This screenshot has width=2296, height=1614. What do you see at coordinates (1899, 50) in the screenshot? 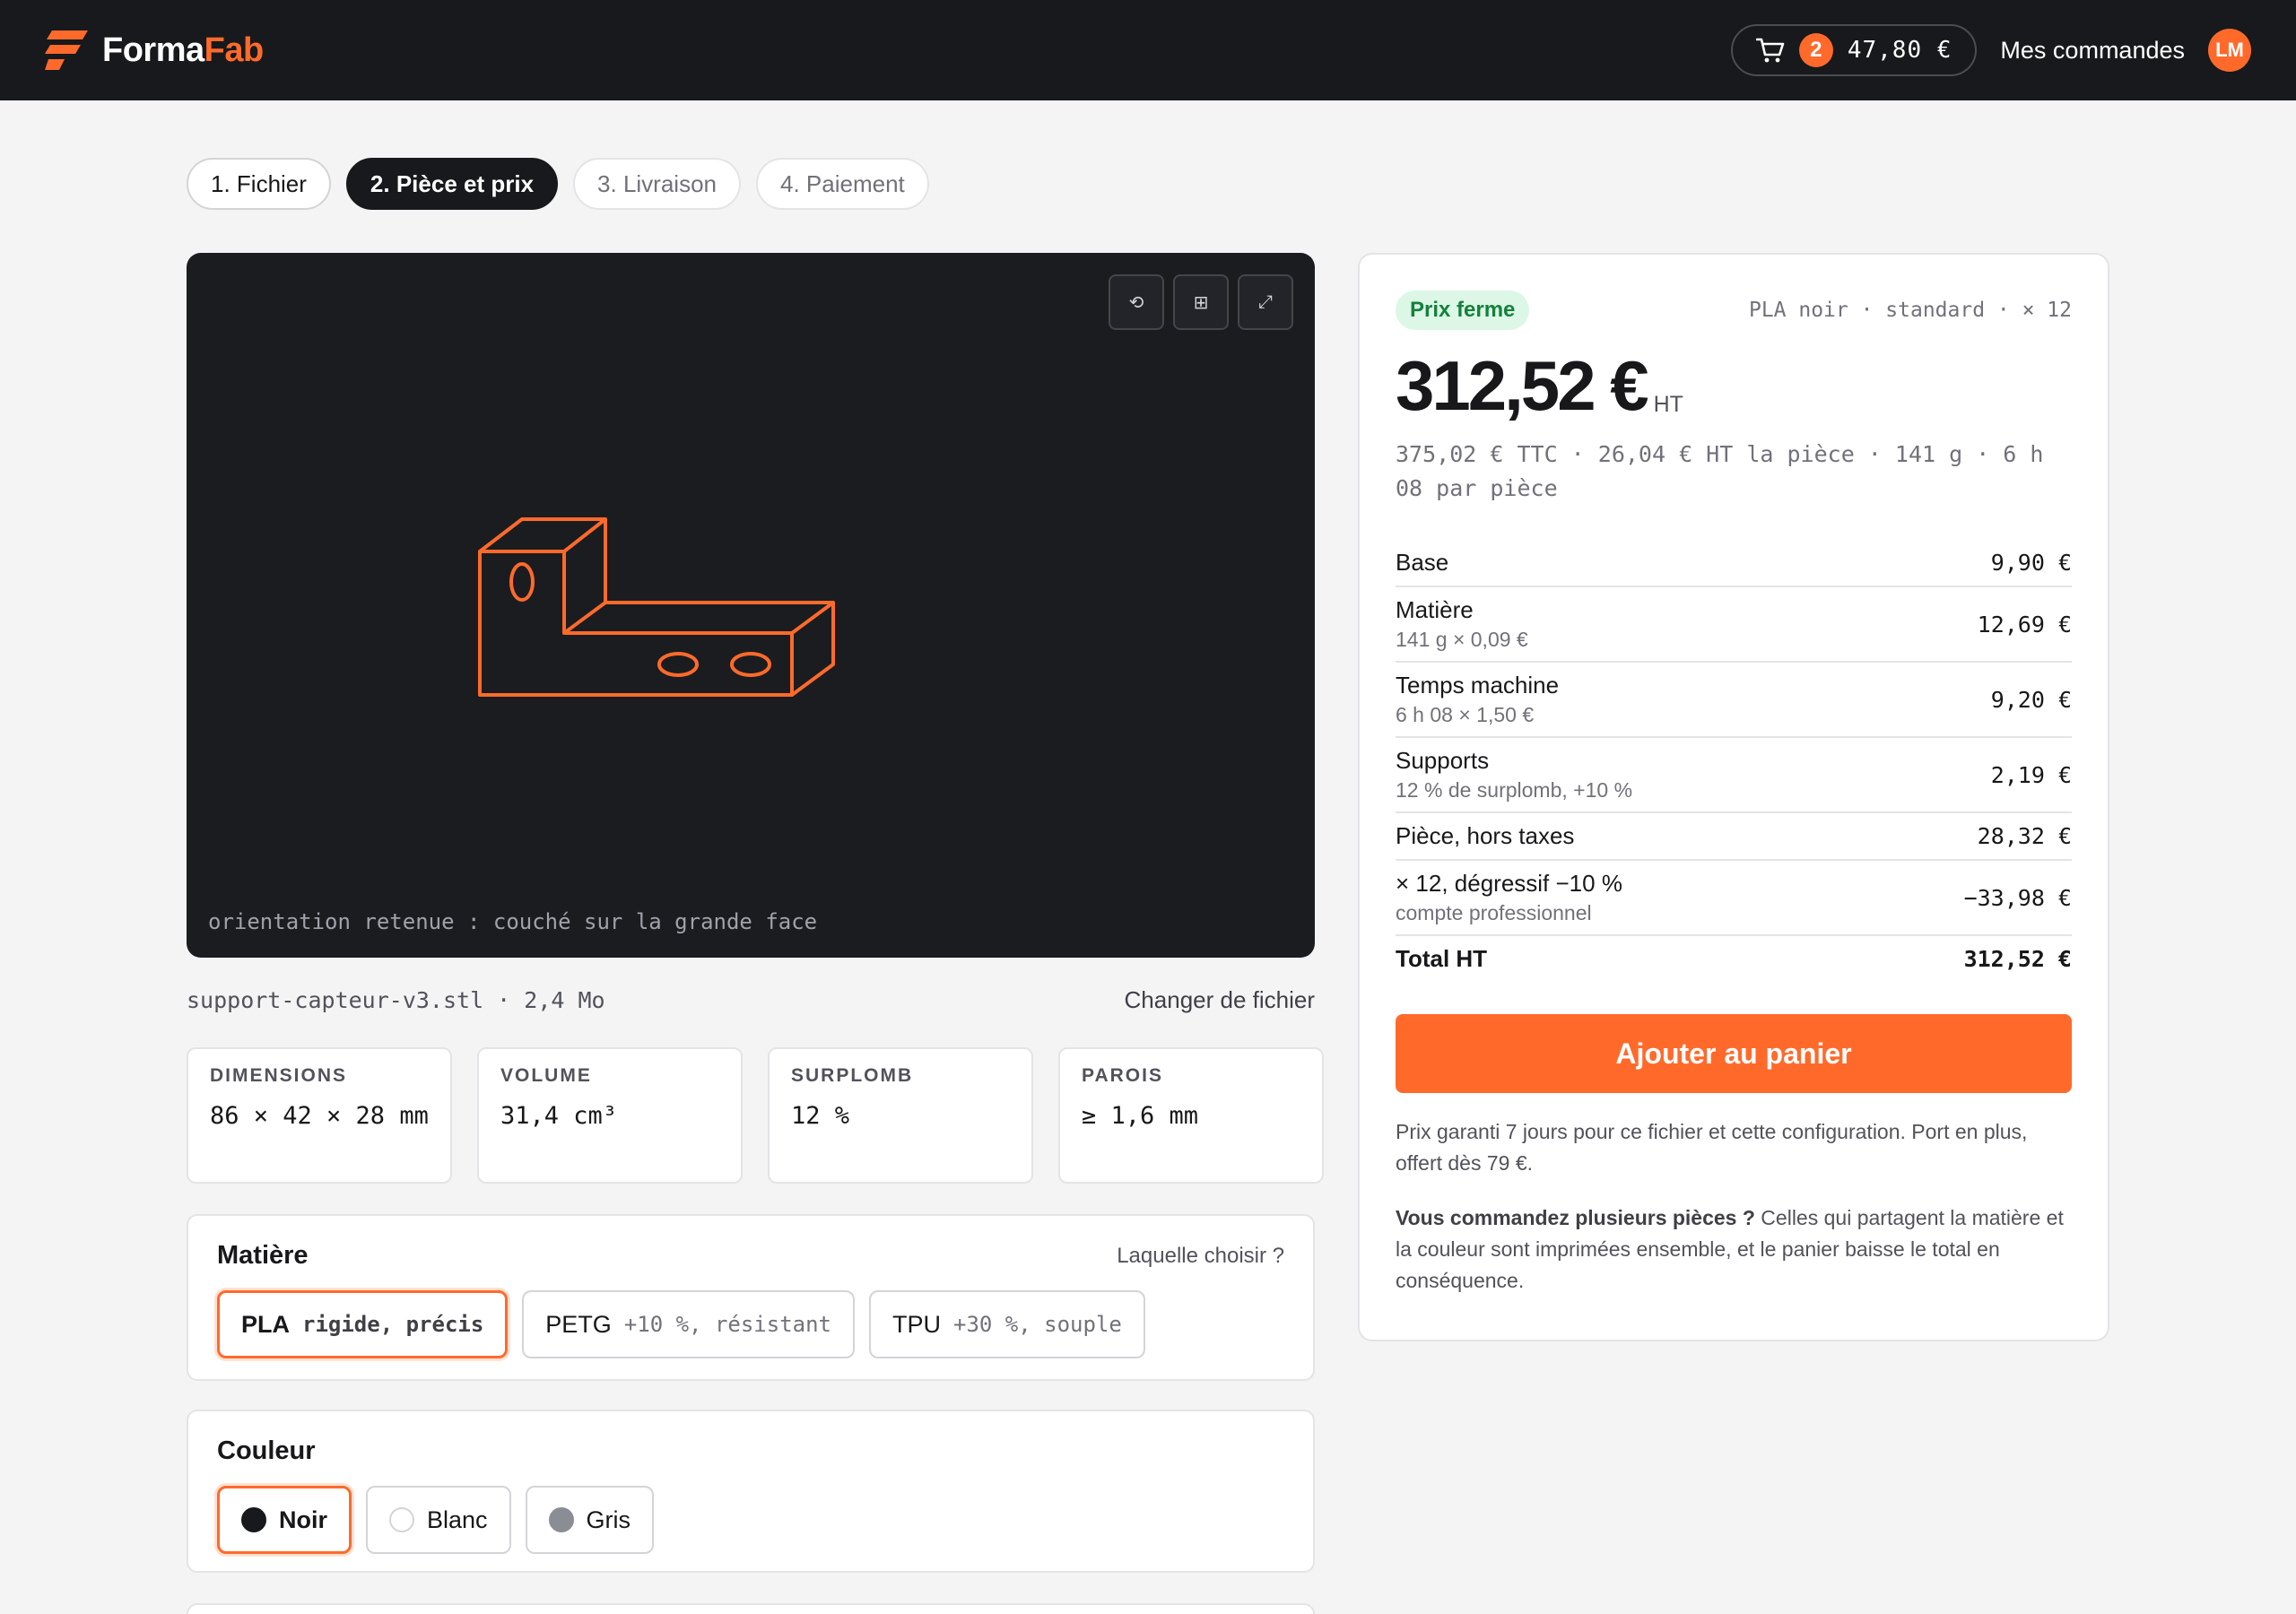
I see `cart-total: 47,80 €` at bounding box center [1899, 50].